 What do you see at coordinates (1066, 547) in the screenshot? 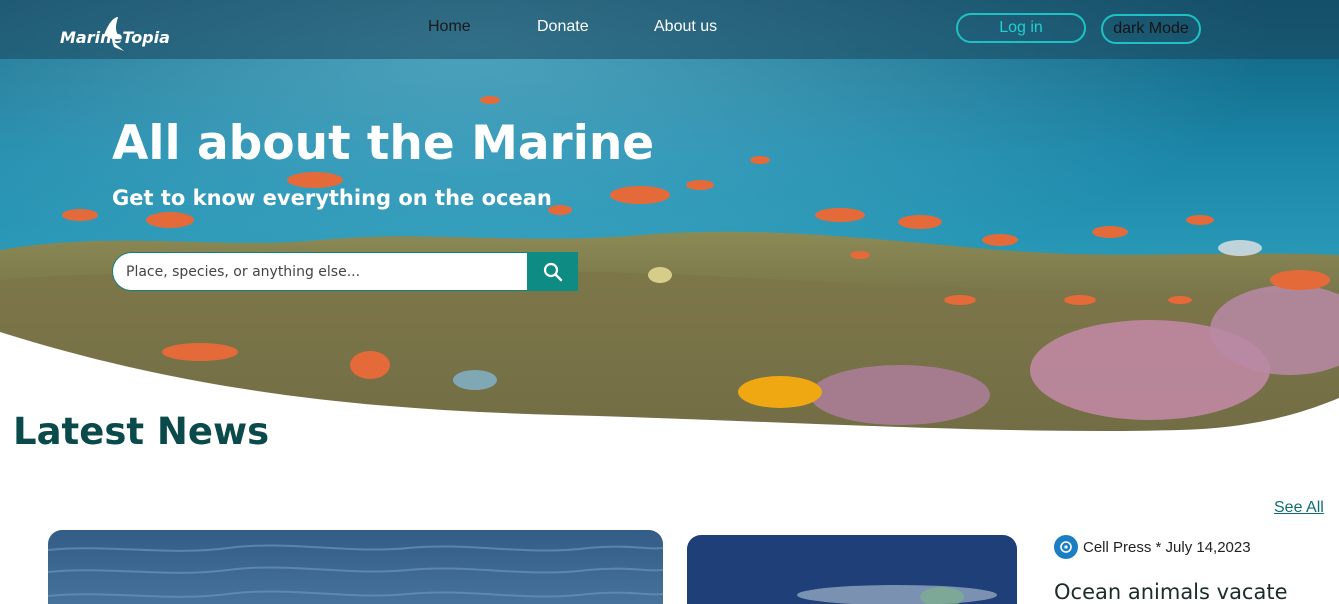
I see `cell-press-logo-icon` at bounding box center [1066, 547].